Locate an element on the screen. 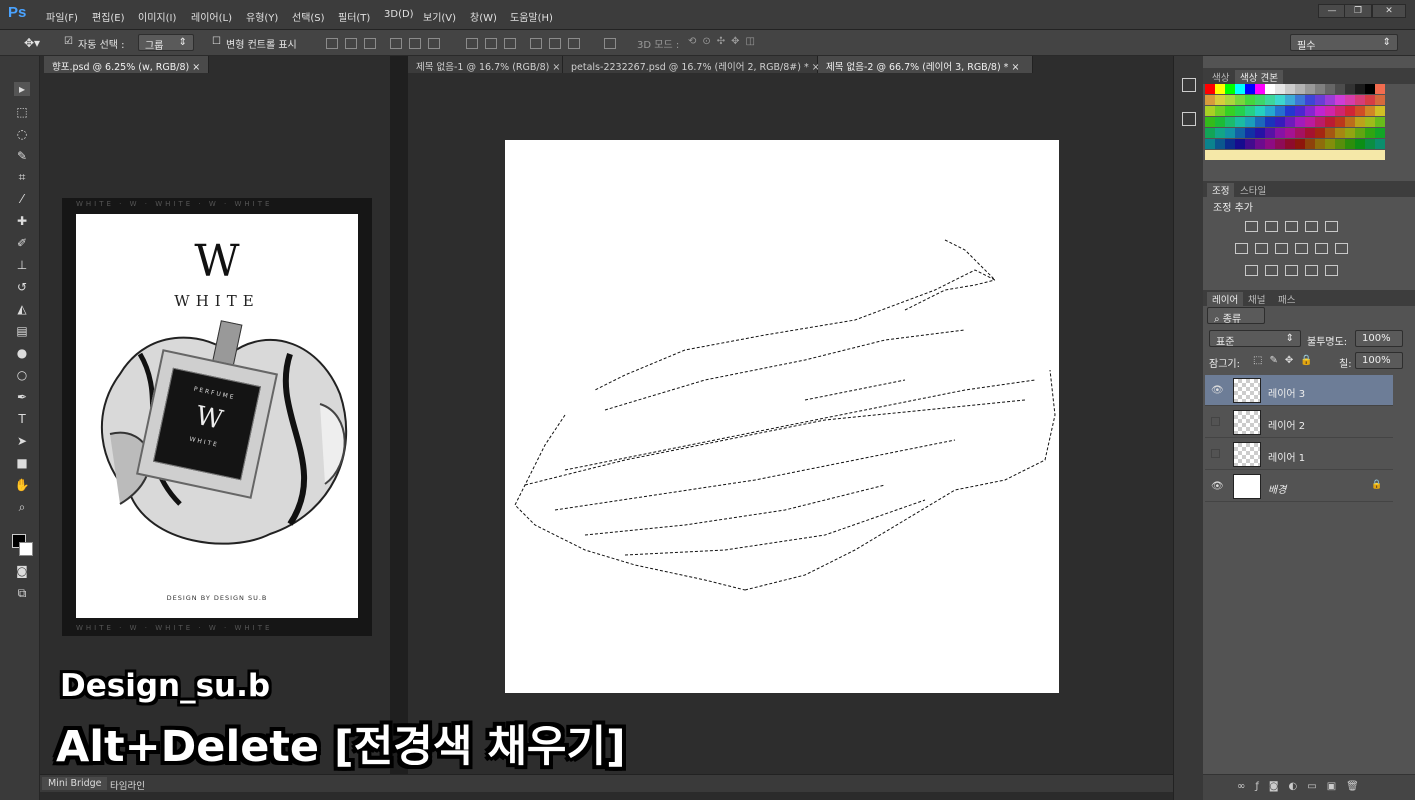  gradient-tool-icon: ▤ is located at coordinates (22, 331).